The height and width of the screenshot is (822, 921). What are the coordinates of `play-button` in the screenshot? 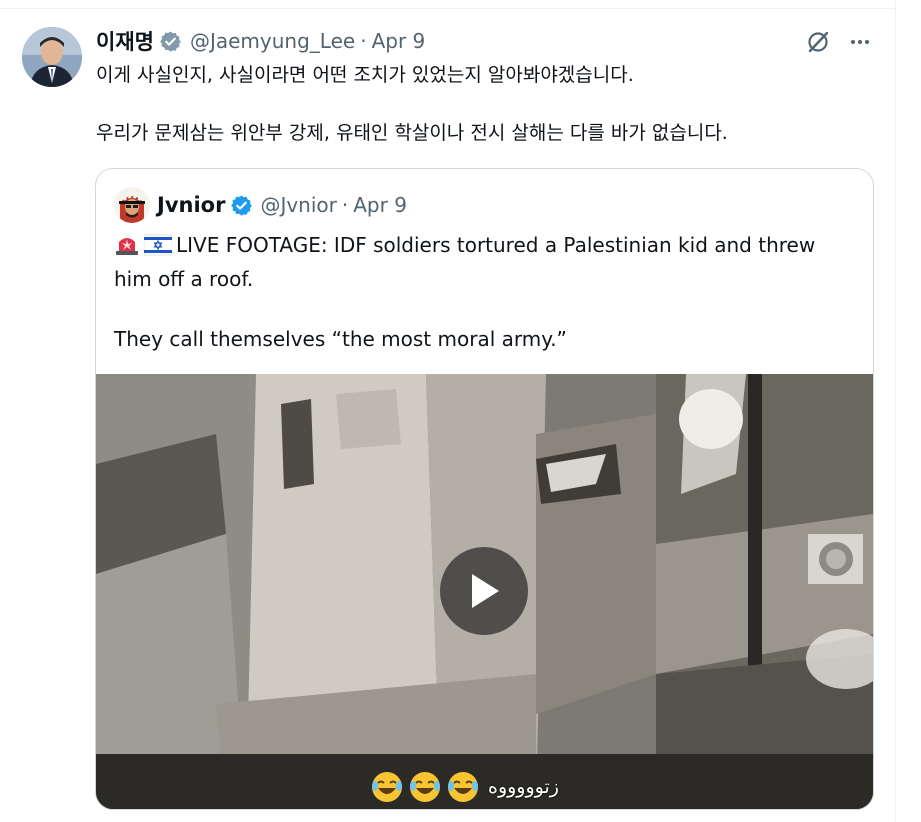 It's located at (484, 591).